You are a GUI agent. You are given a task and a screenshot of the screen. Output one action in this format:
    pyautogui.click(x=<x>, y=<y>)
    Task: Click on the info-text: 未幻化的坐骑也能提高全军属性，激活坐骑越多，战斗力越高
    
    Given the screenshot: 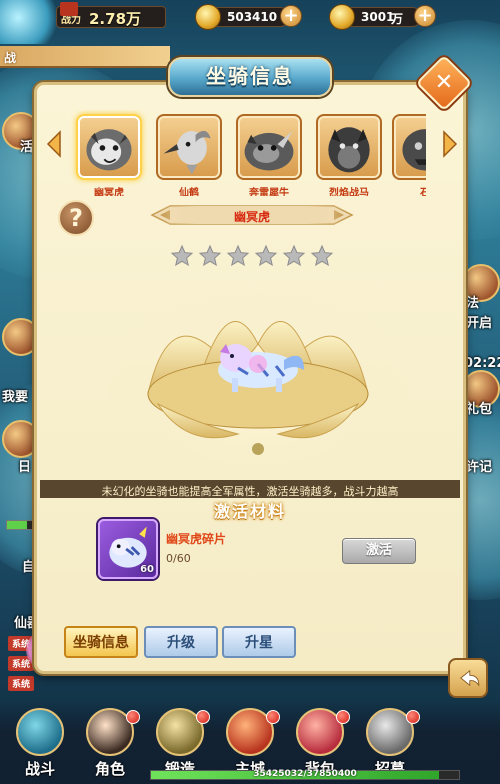 What is the action you would take?
    pyautogui.click(x=250, y=491)
    